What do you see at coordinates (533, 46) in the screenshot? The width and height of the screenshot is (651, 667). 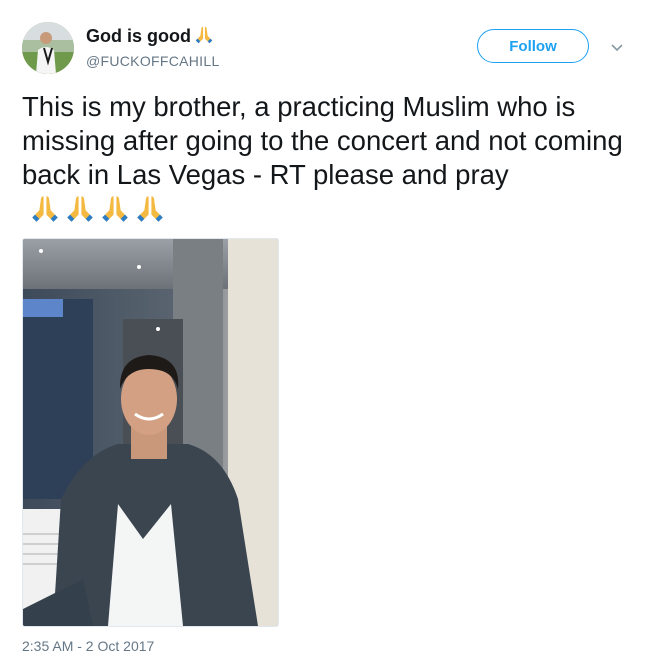 I see `follow-button: Follow` at bounding box center [533, 46].